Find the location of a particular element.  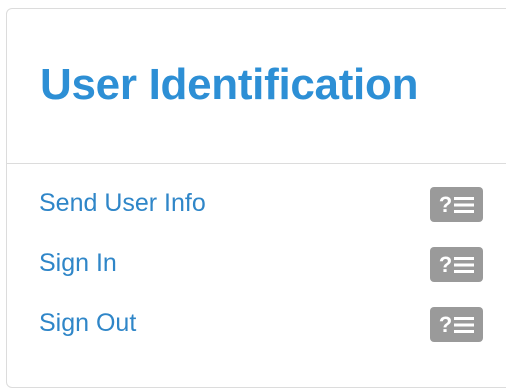

sign-out-help-button: ? is located at coordinates (456, 324).